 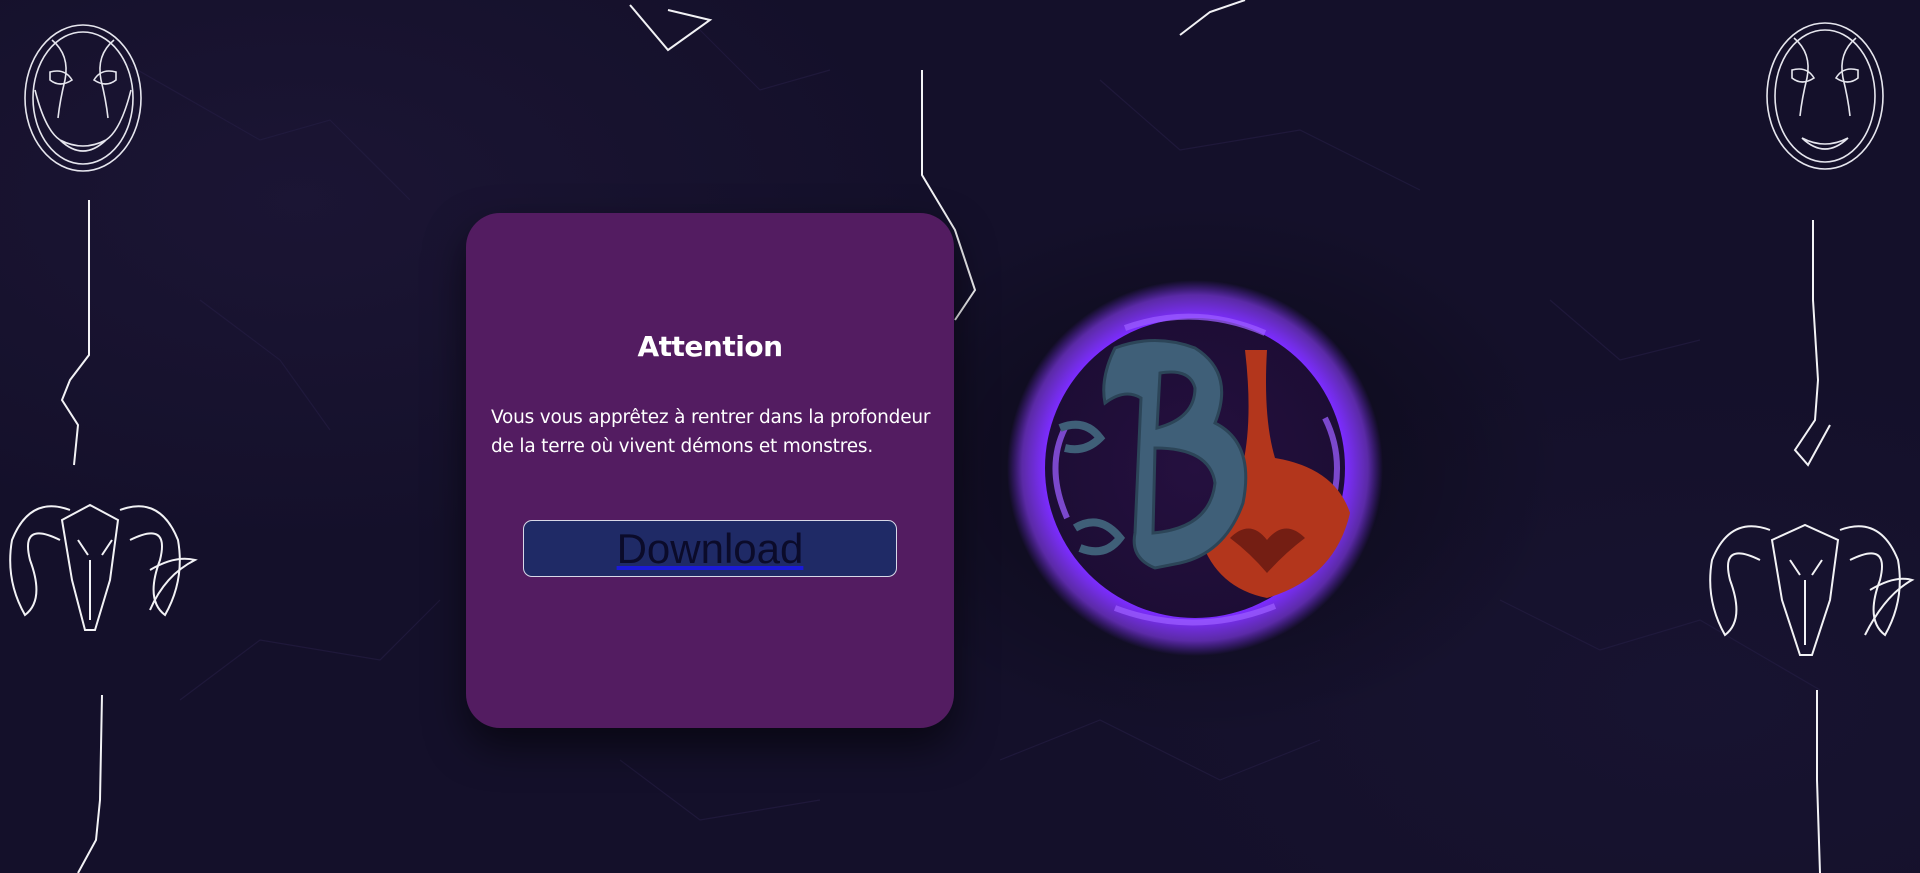 I want to click on download-button: Download, so click(x=710, y=548).